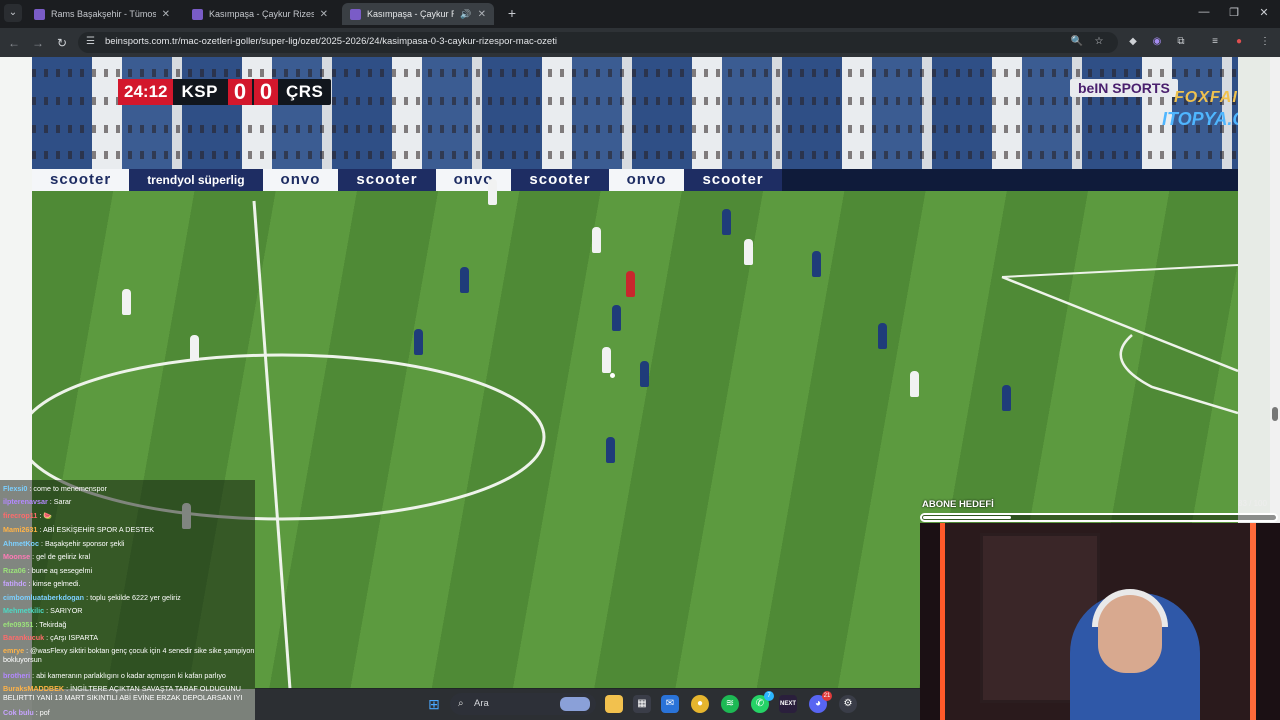 This screenshot has height=720, width=1280. What do you see at coordinates (465, 14) in the screenshot?
I see `speaker-icon: 🔊` at bounding box center [465, 14].